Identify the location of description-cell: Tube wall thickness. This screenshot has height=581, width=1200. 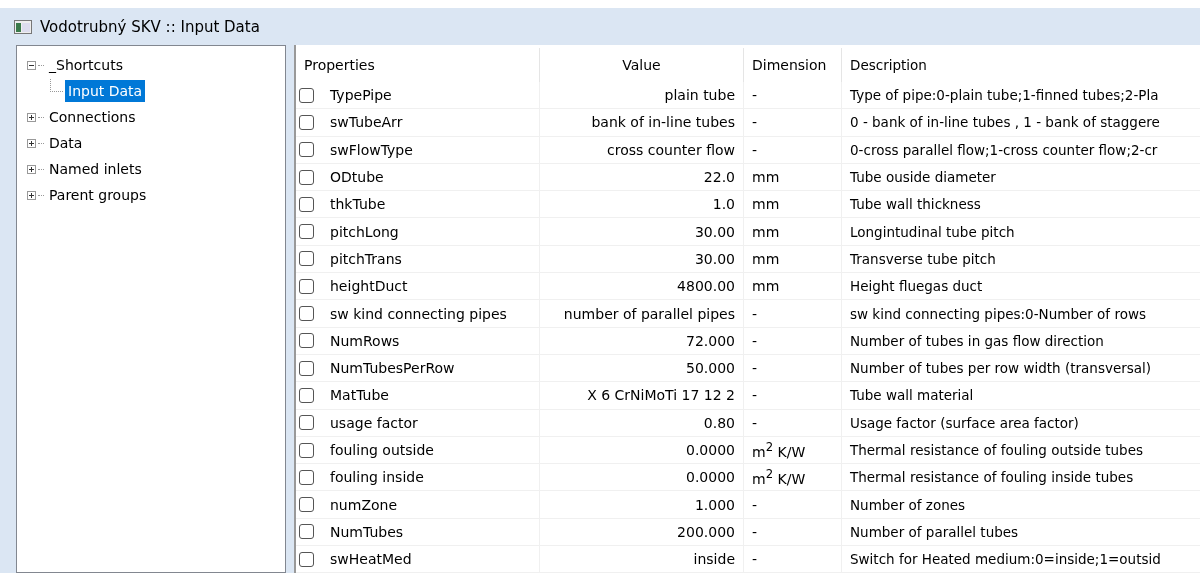
(915, 204).